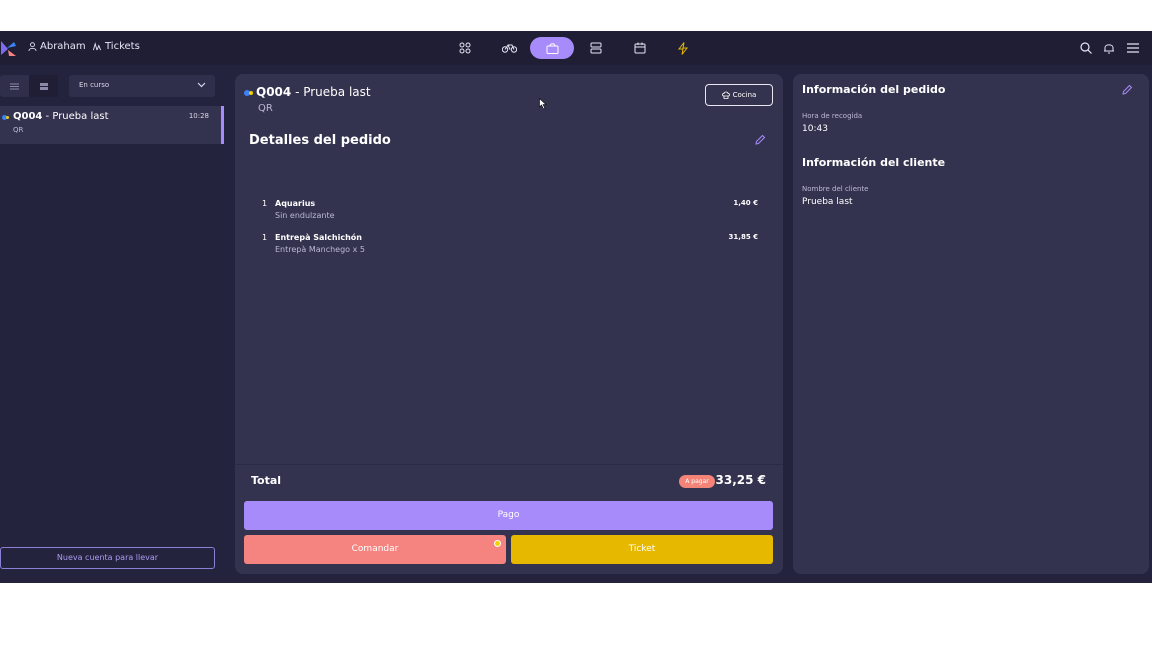  What do you see at coordinates (9, 48) in the screenshot?
I see `app-logo` at bounding box center [9, 48].